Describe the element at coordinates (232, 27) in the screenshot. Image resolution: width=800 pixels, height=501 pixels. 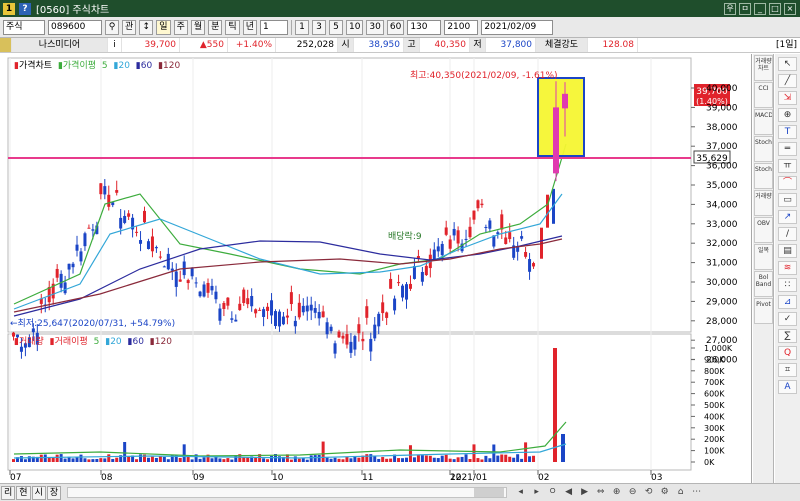
I see `period-tick-button: 틱` at that location.